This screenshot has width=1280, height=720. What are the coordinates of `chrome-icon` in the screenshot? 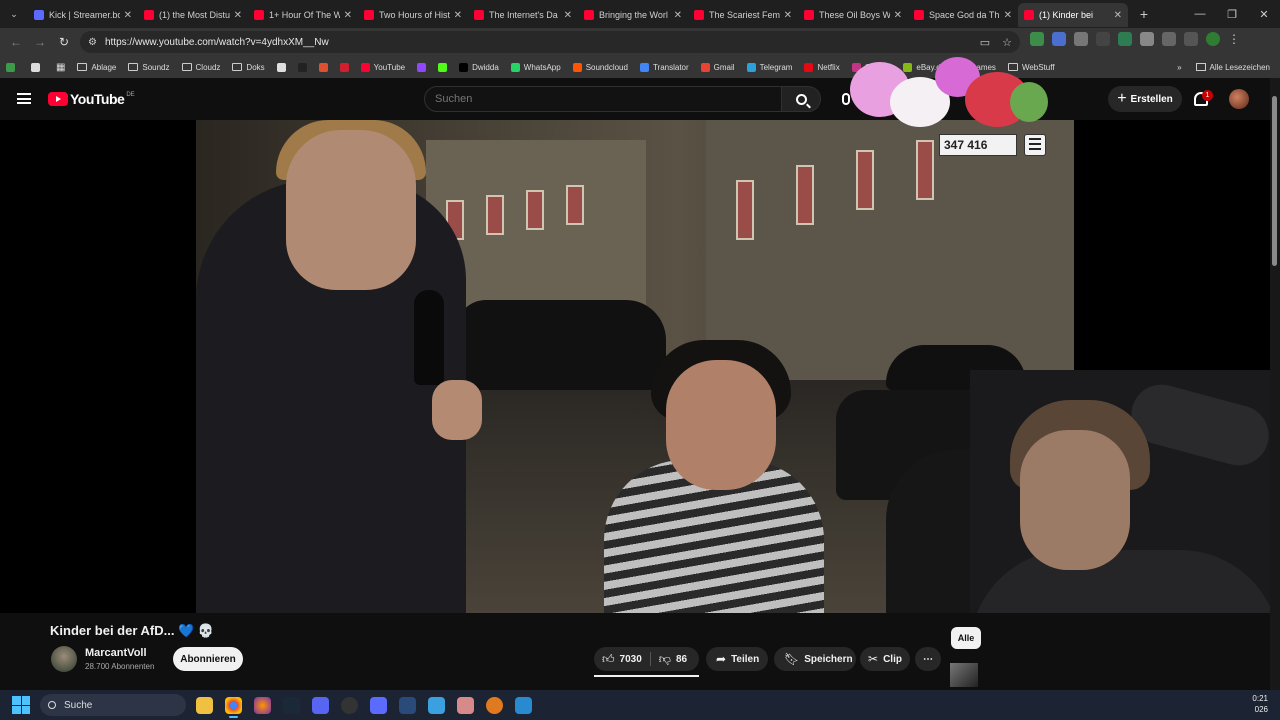 It's located at (233, 707).